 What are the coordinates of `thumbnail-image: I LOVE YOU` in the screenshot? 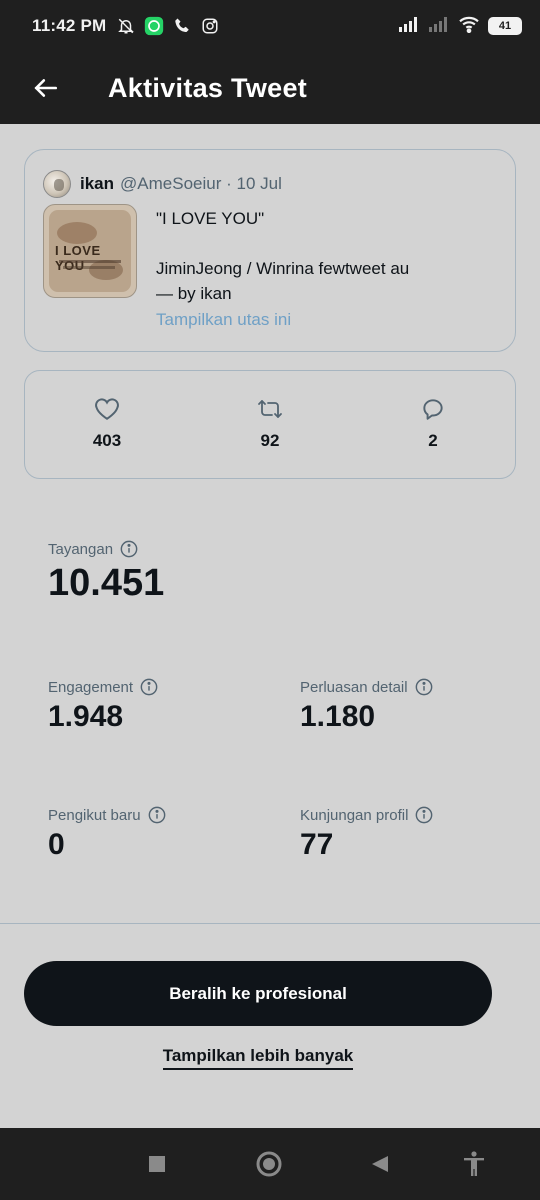 It's located at (90, 251).